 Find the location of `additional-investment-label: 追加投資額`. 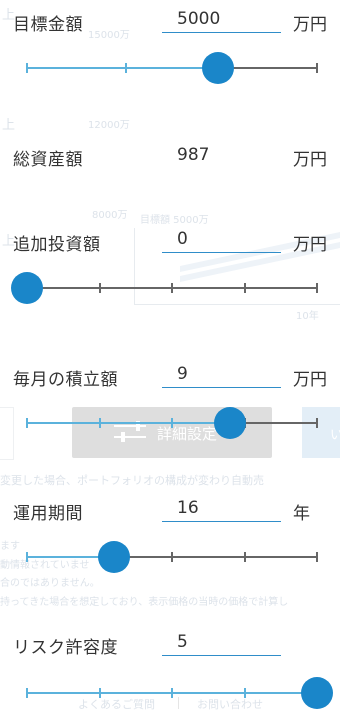

additional-investment-label: 追加投資額 is located at coordinates (57, 245).